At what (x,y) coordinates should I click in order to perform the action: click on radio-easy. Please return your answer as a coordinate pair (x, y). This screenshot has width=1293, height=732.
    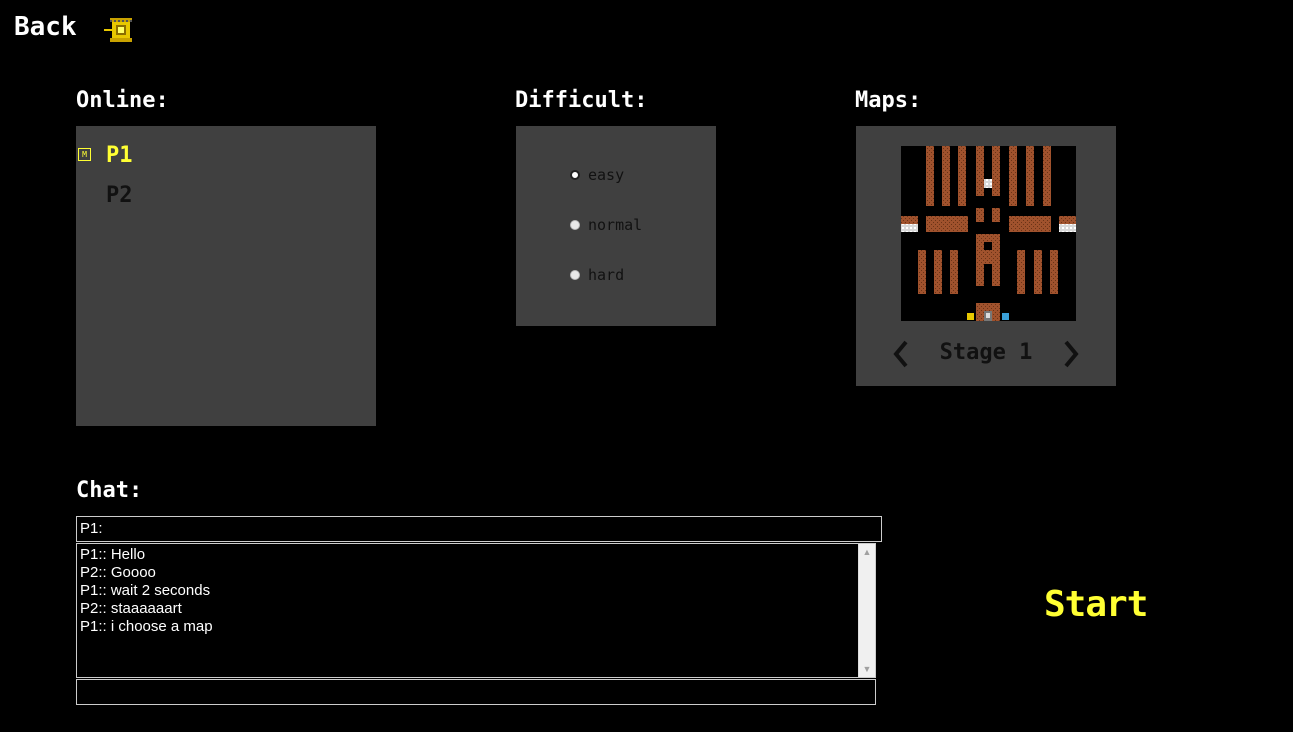
    Looking at the image, I should click on (575, 175).